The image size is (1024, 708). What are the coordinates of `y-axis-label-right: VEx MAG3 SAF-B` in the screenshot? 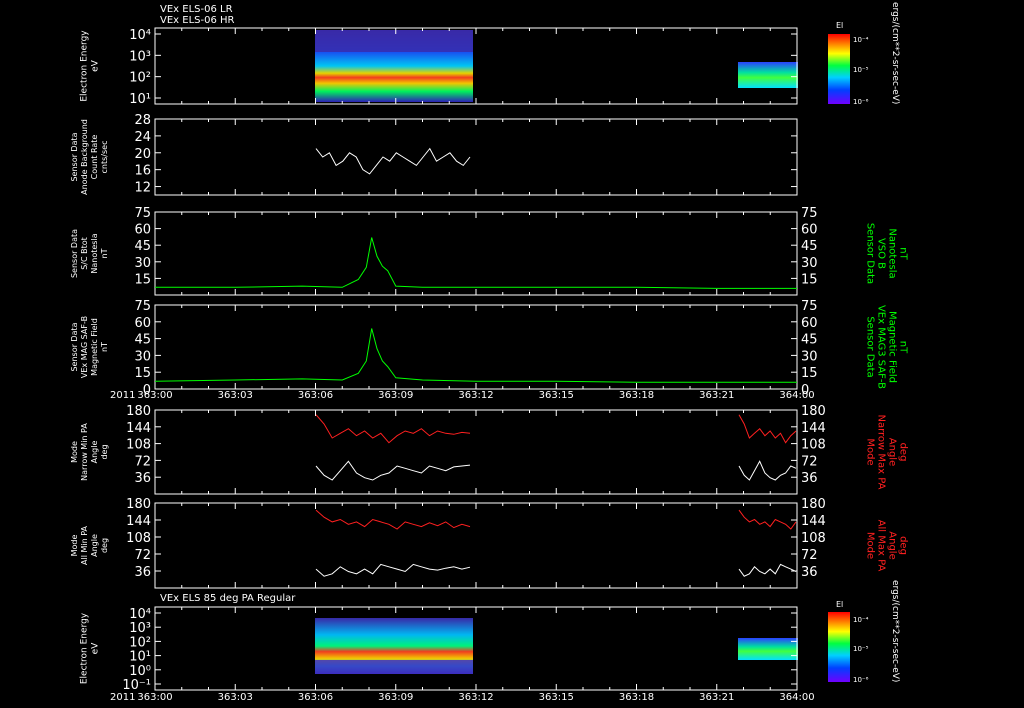 It's located at (881, 347).